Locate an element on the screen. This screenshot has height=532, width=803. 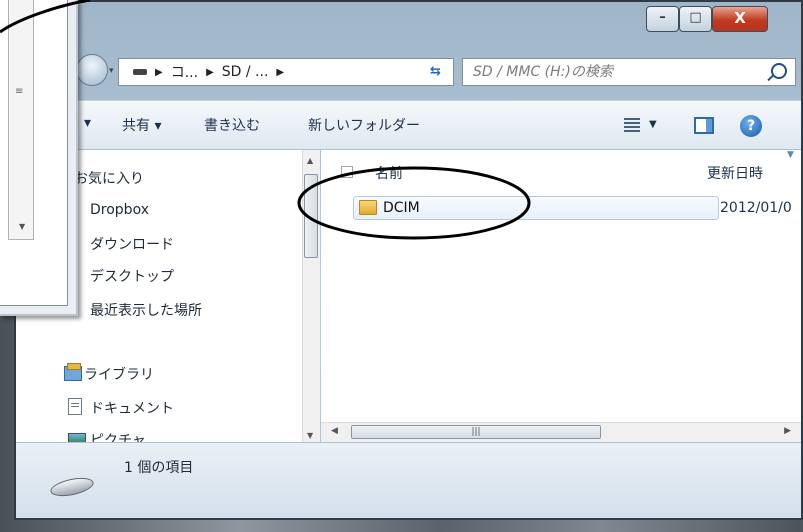
nav-libraries: ライブラリ is located at coordinates (109, 373).